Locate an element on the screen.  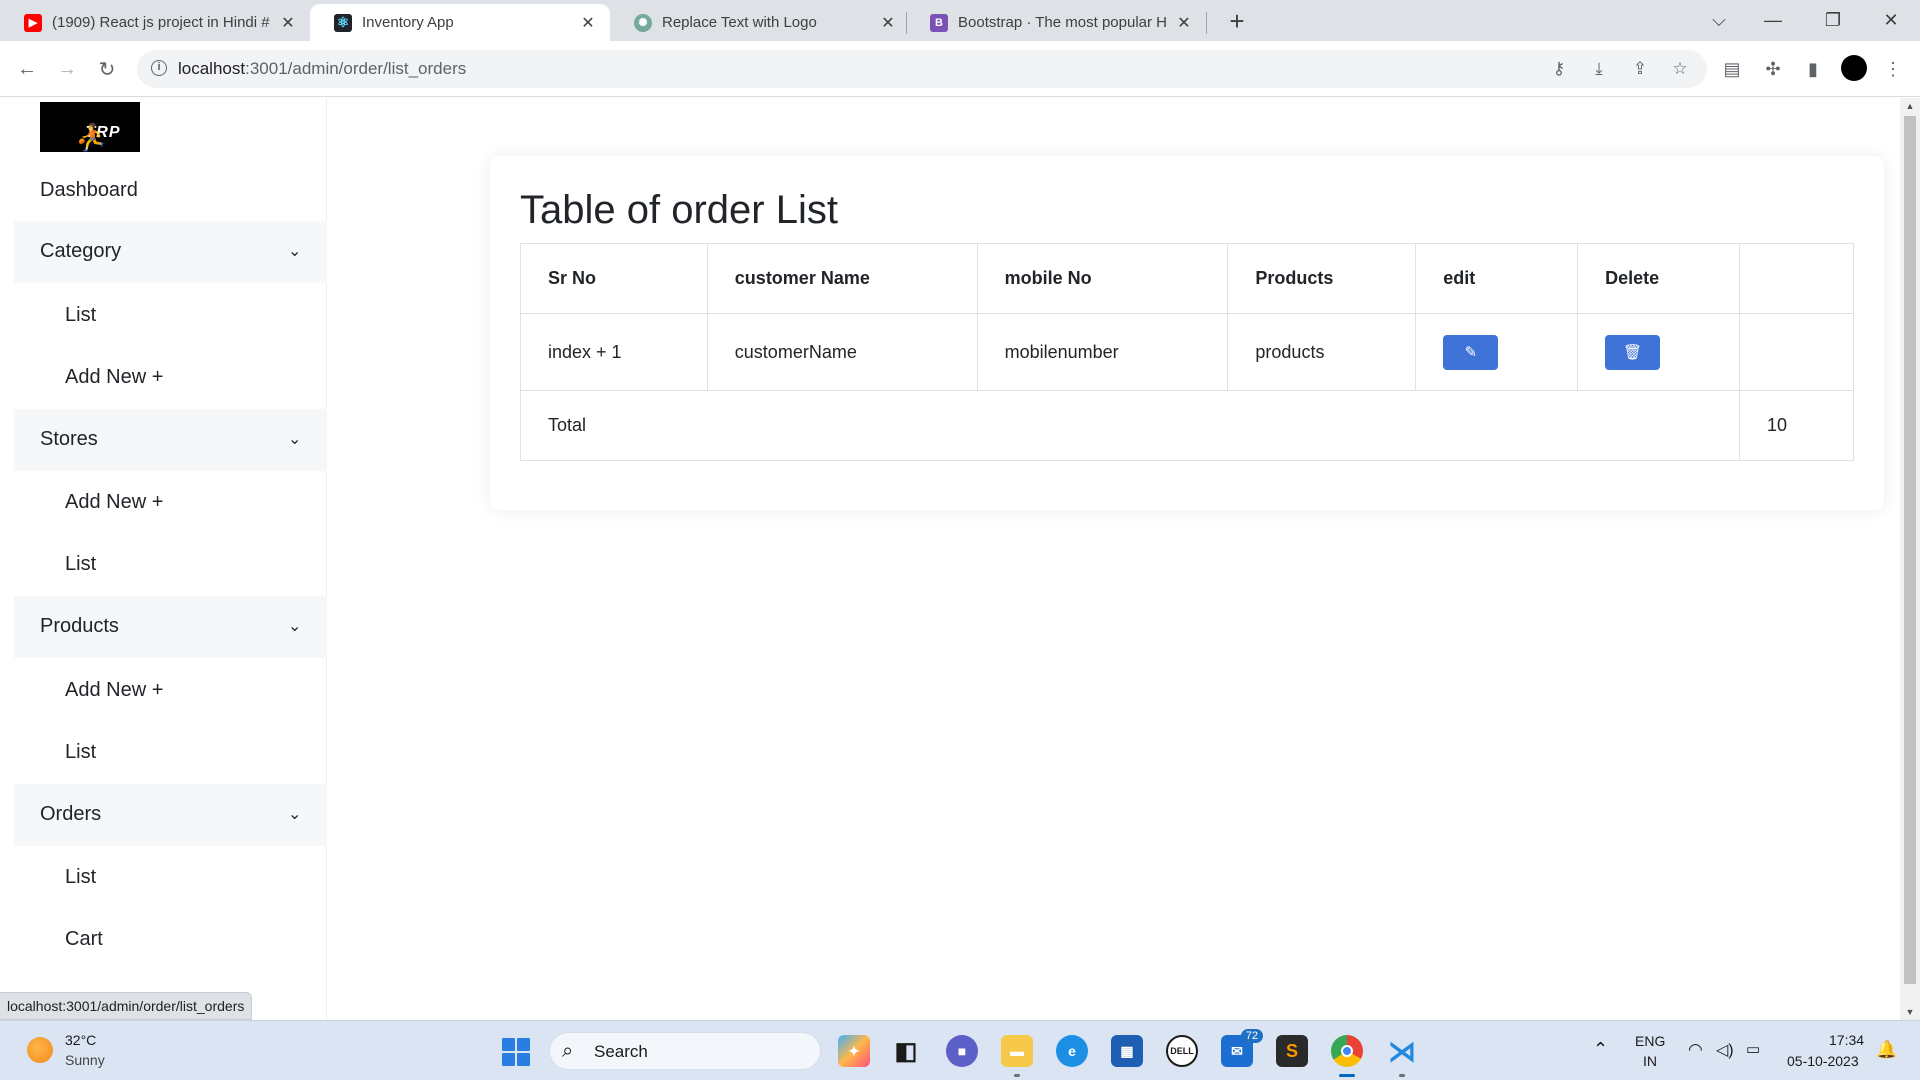
delete-button: 🗑 is located at coordinates (1633, 352).